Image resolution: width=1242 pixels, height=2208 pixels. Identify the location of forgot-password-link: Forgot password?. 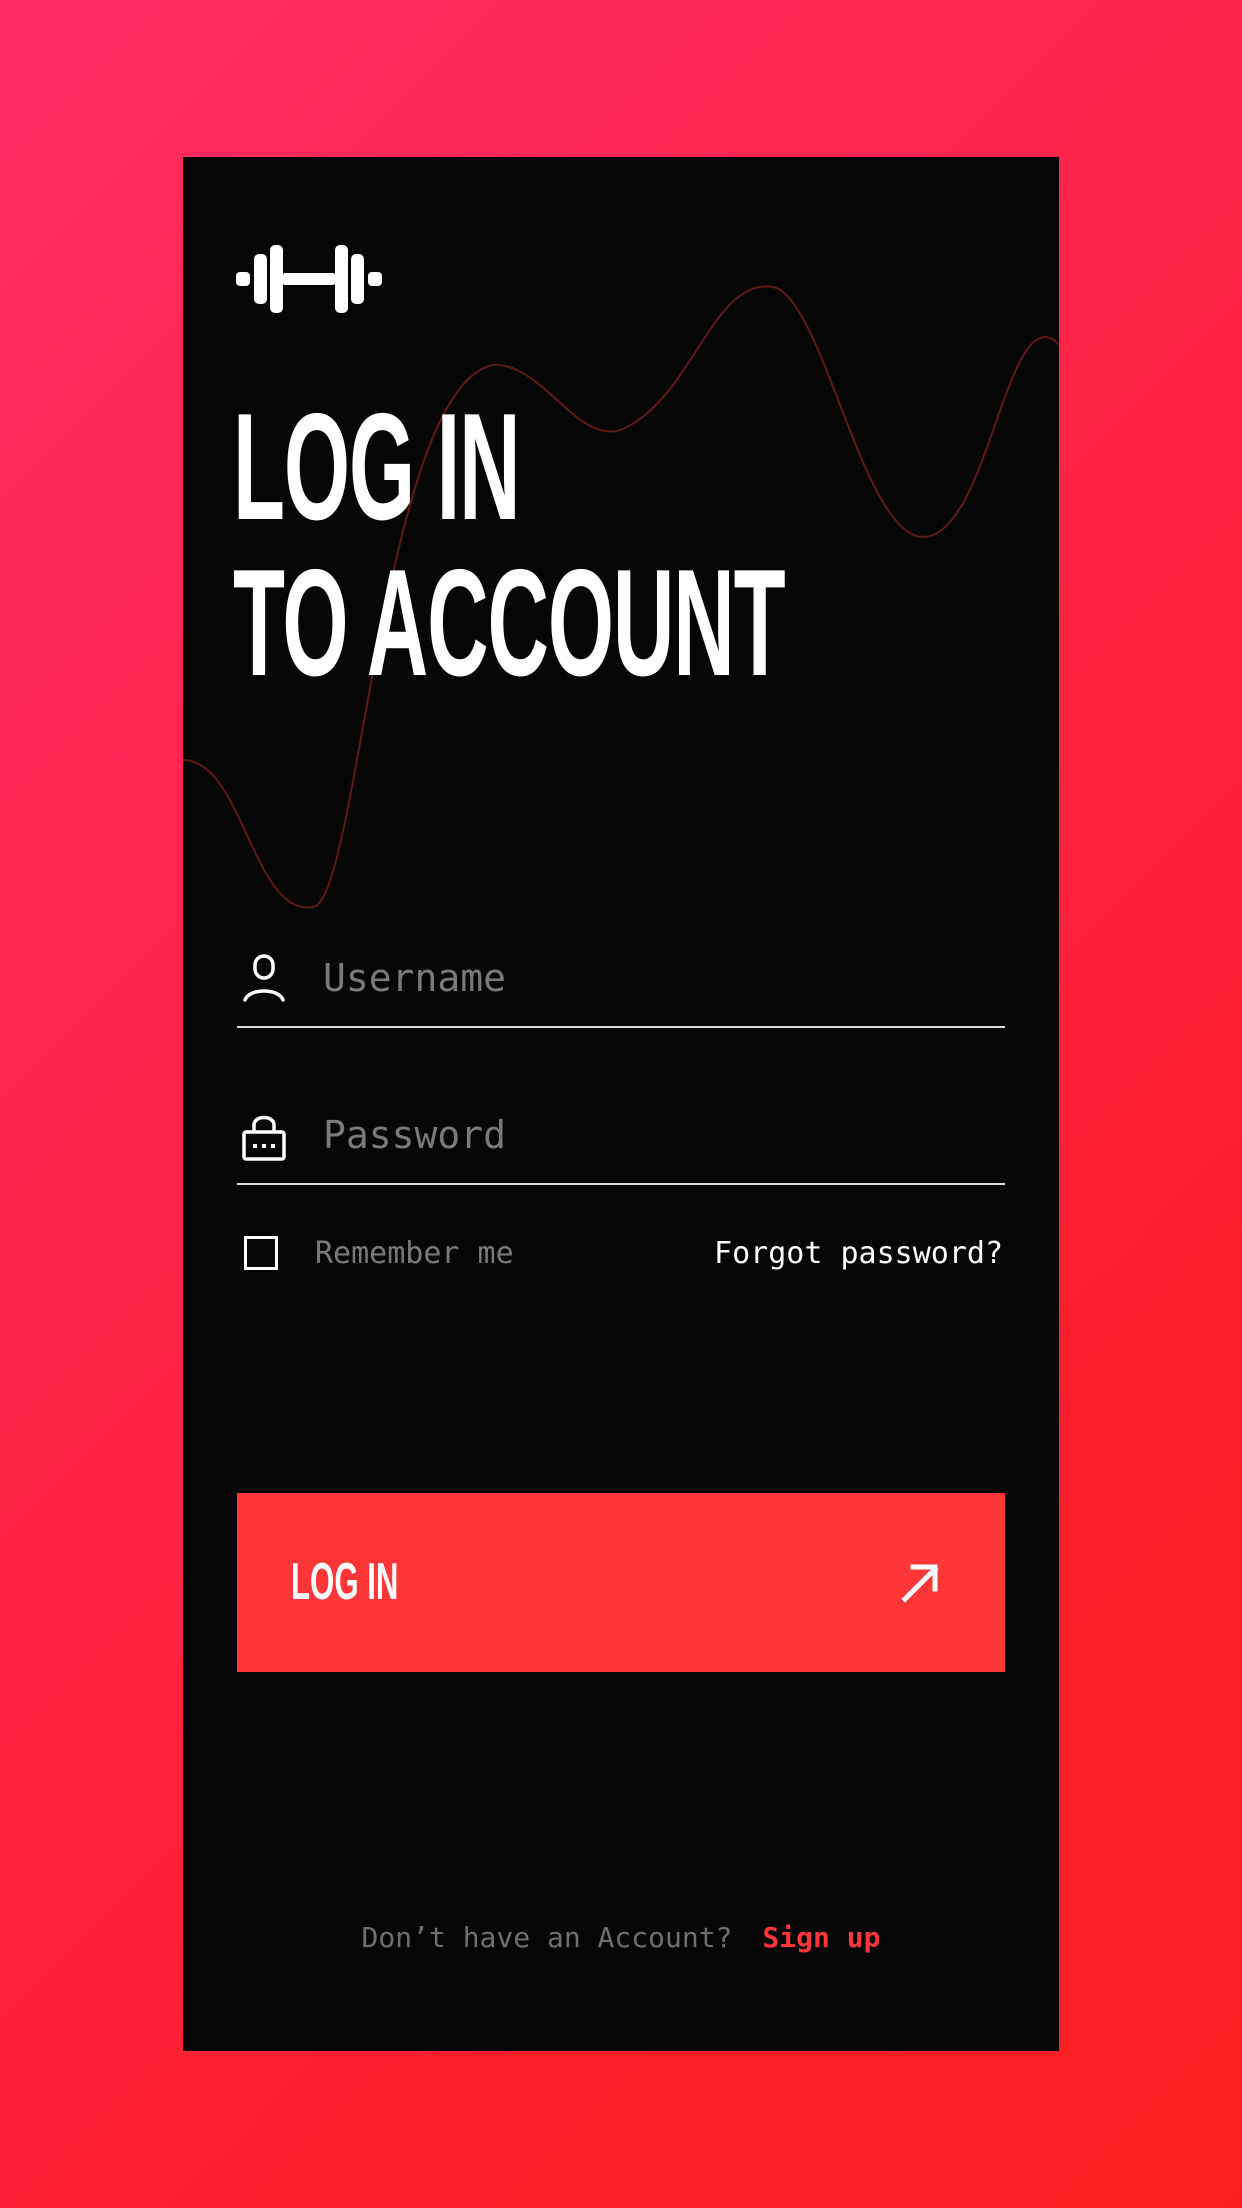
(858, 1254).